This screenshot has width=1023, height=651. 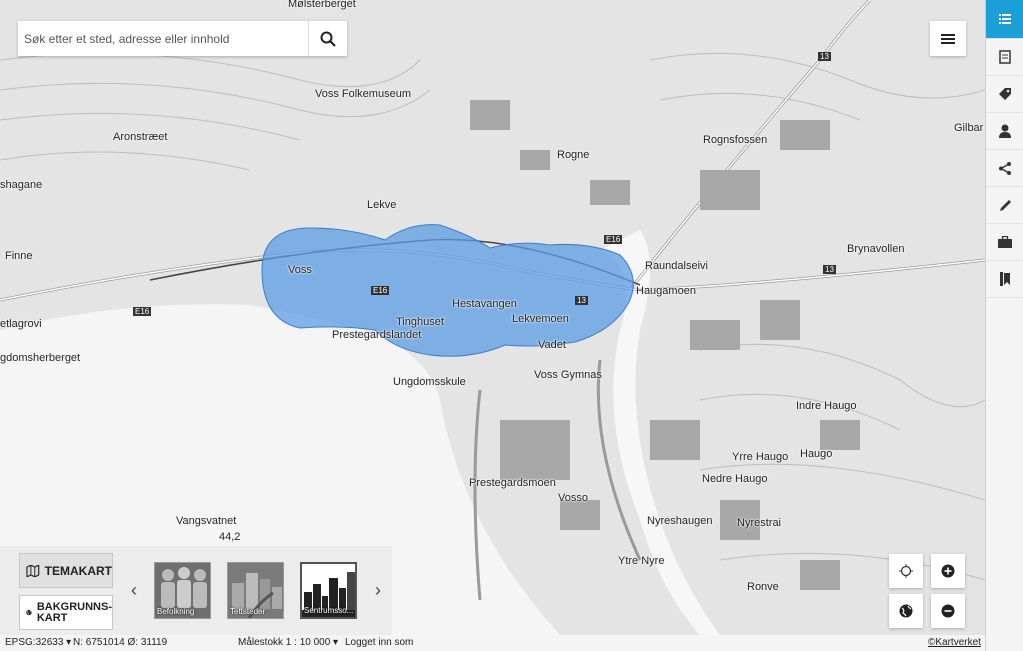 What do you see at coordinates (666, 291) in the screenshot?
I see `place-label: Haugamoen` at bounding box center [666, 291].